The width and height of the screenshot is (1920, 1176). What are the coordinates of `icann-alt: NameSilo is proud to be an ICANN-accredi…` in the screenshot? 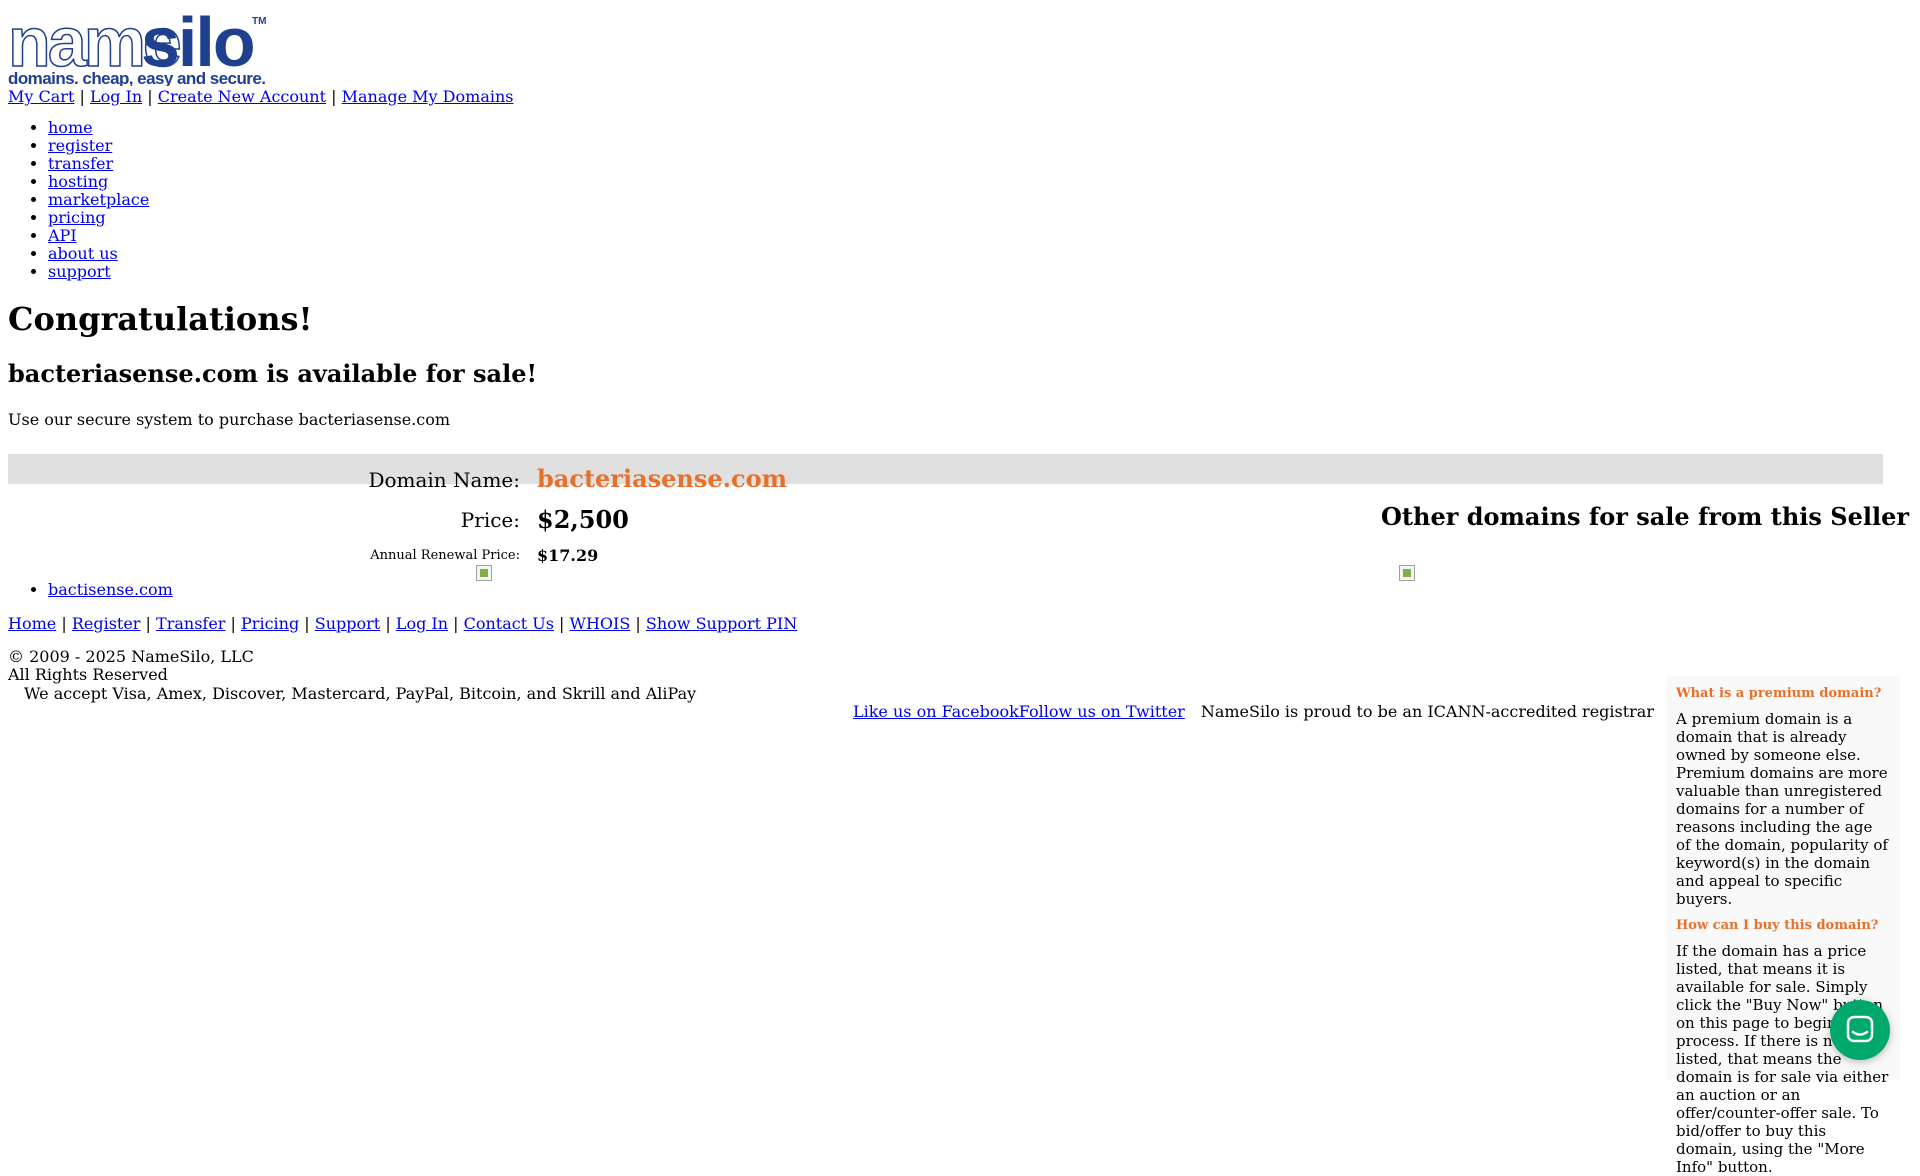 It's located at (1427, 711).